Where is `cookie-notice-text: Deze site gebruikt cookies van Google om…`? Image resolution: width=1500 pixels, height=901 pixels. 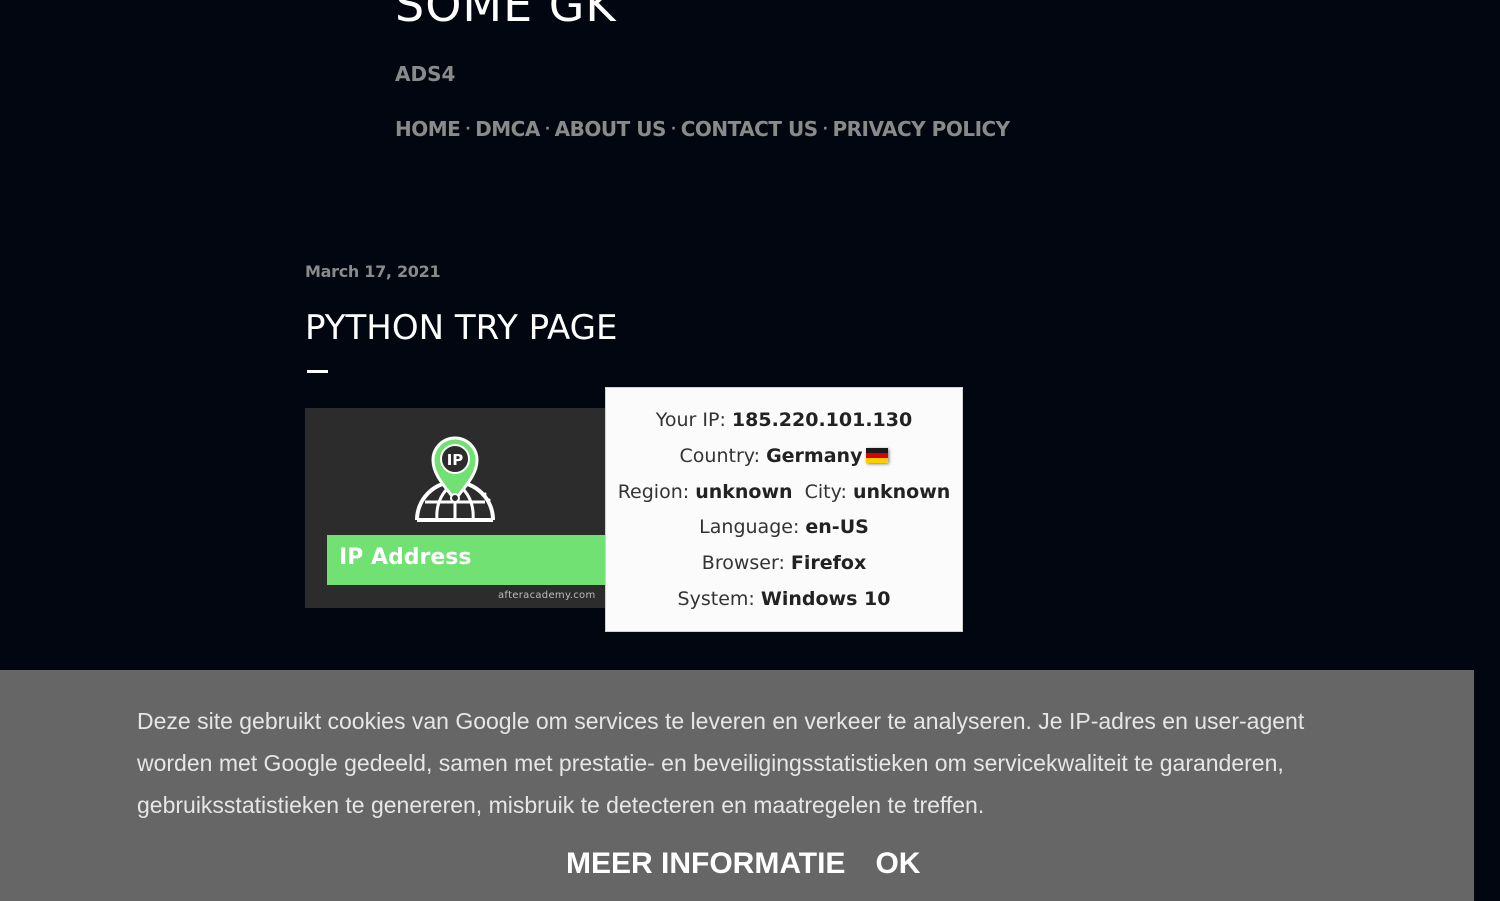
cookie-notice-text: Deze site gebruikt cookies van Google om… is located at coordinates (721, 763).